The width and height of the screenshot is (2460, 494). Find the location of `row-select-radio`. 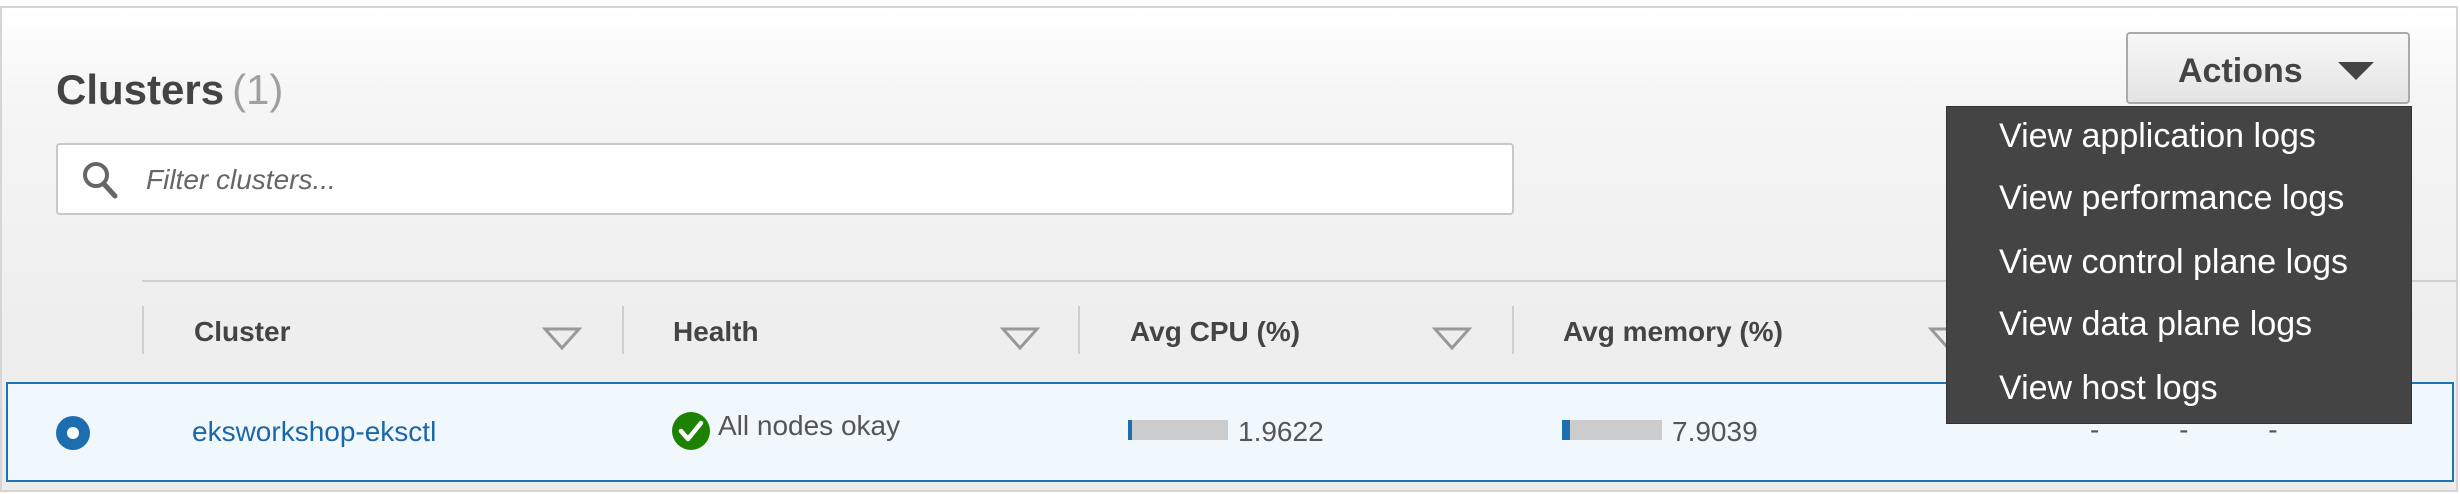

row-select-radio is located at coordinates (73, 433).